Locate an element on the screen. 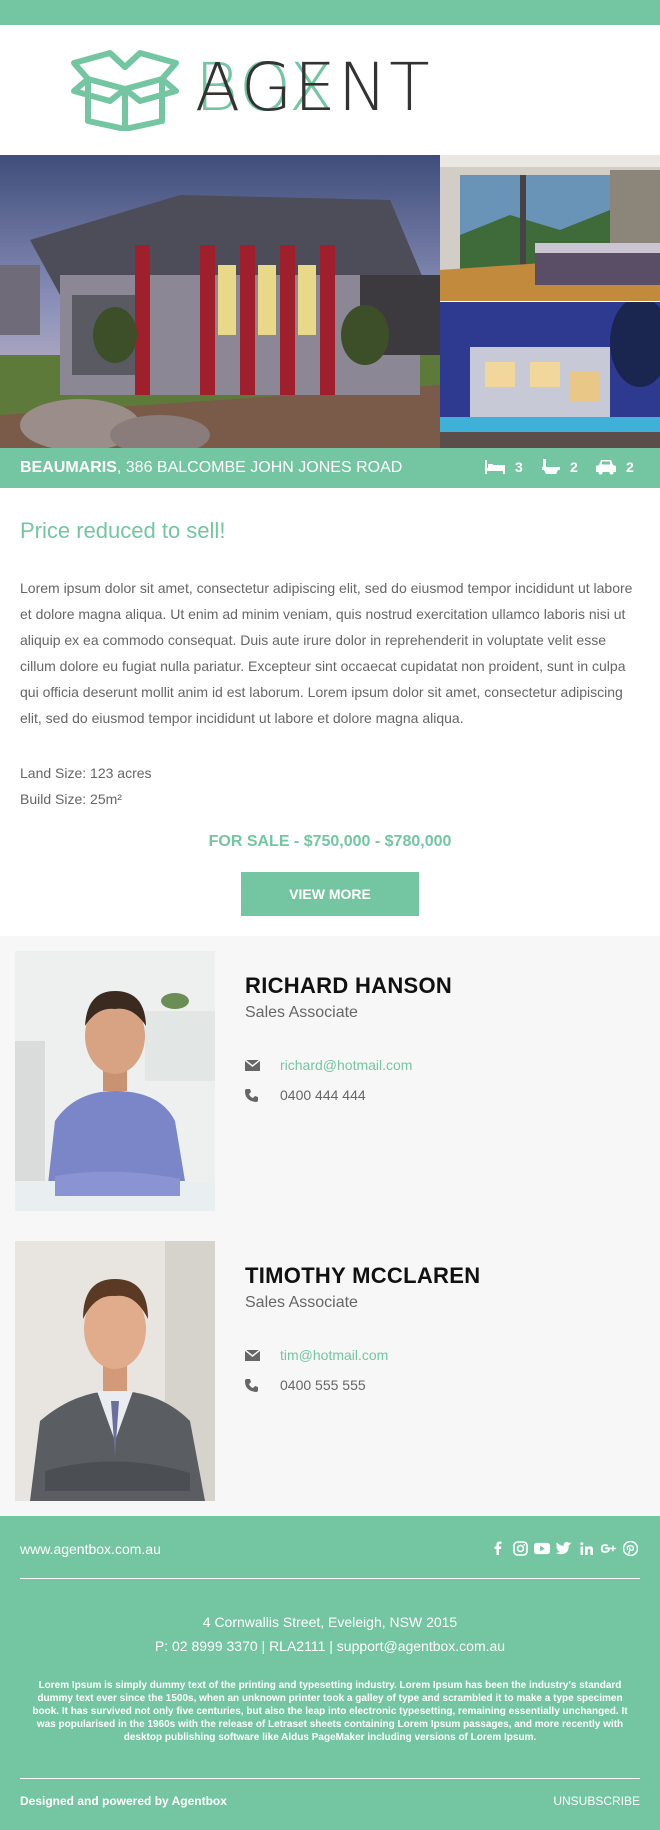  view-more-button: VIEW MORE is located at coordinates (330, 894).